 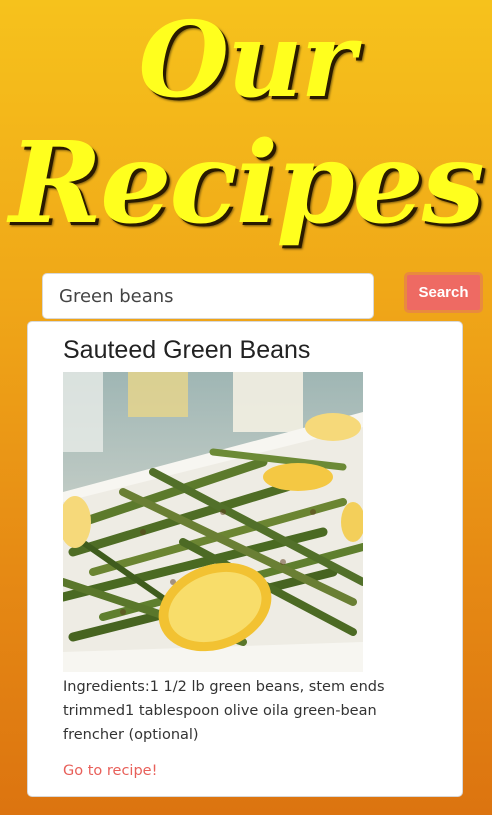 What do you see at coordinates (247, 60) in the screenshot?
I see `page-title-line-1: Our` at bounding box center [247, 60].